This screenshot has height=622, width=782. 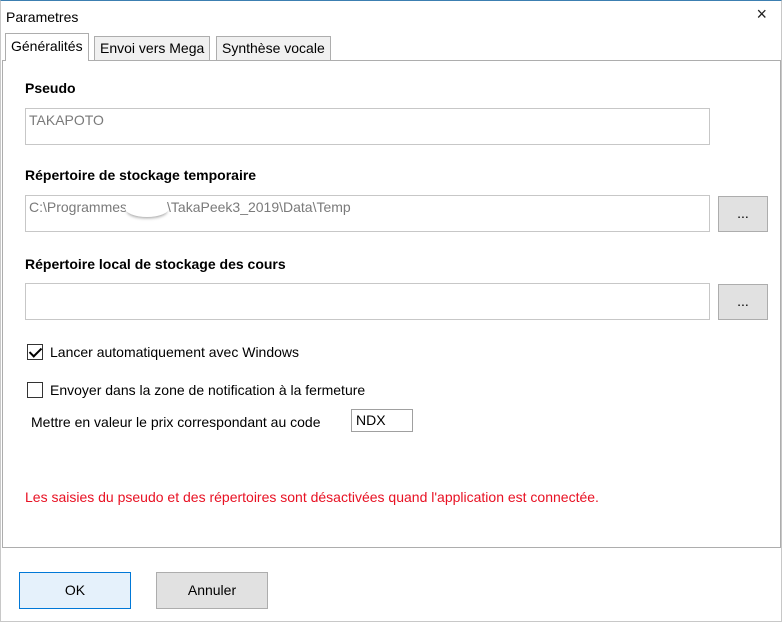 I want to click on autostart-label: Lancer automatiquement avec Windows, so click(x=174, y=352).